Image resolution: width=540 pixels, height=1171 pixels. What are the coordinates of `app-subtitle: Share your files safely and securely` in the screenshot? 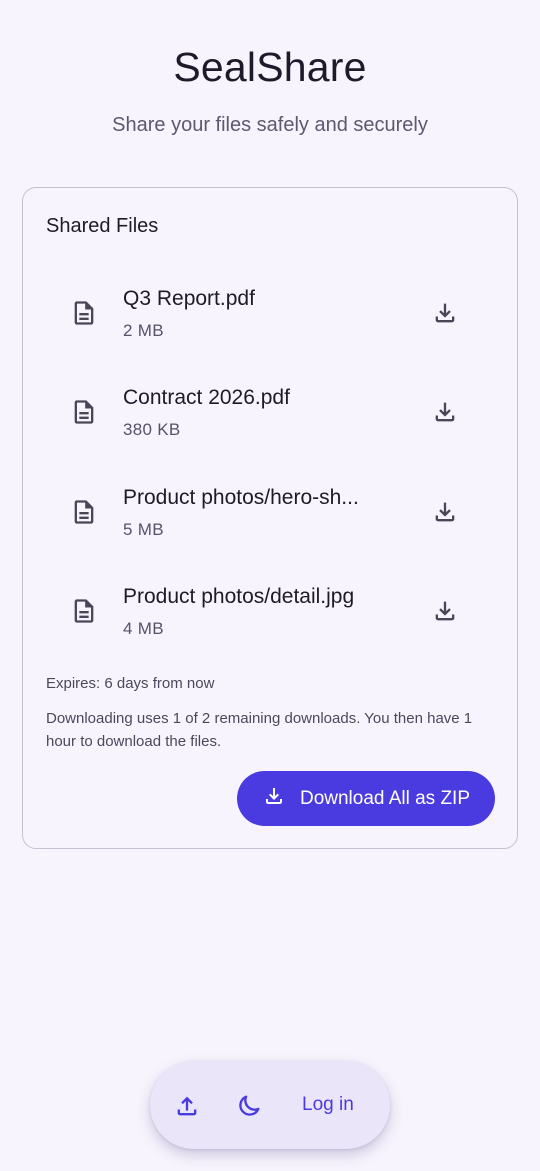 It's located at (270, 125).